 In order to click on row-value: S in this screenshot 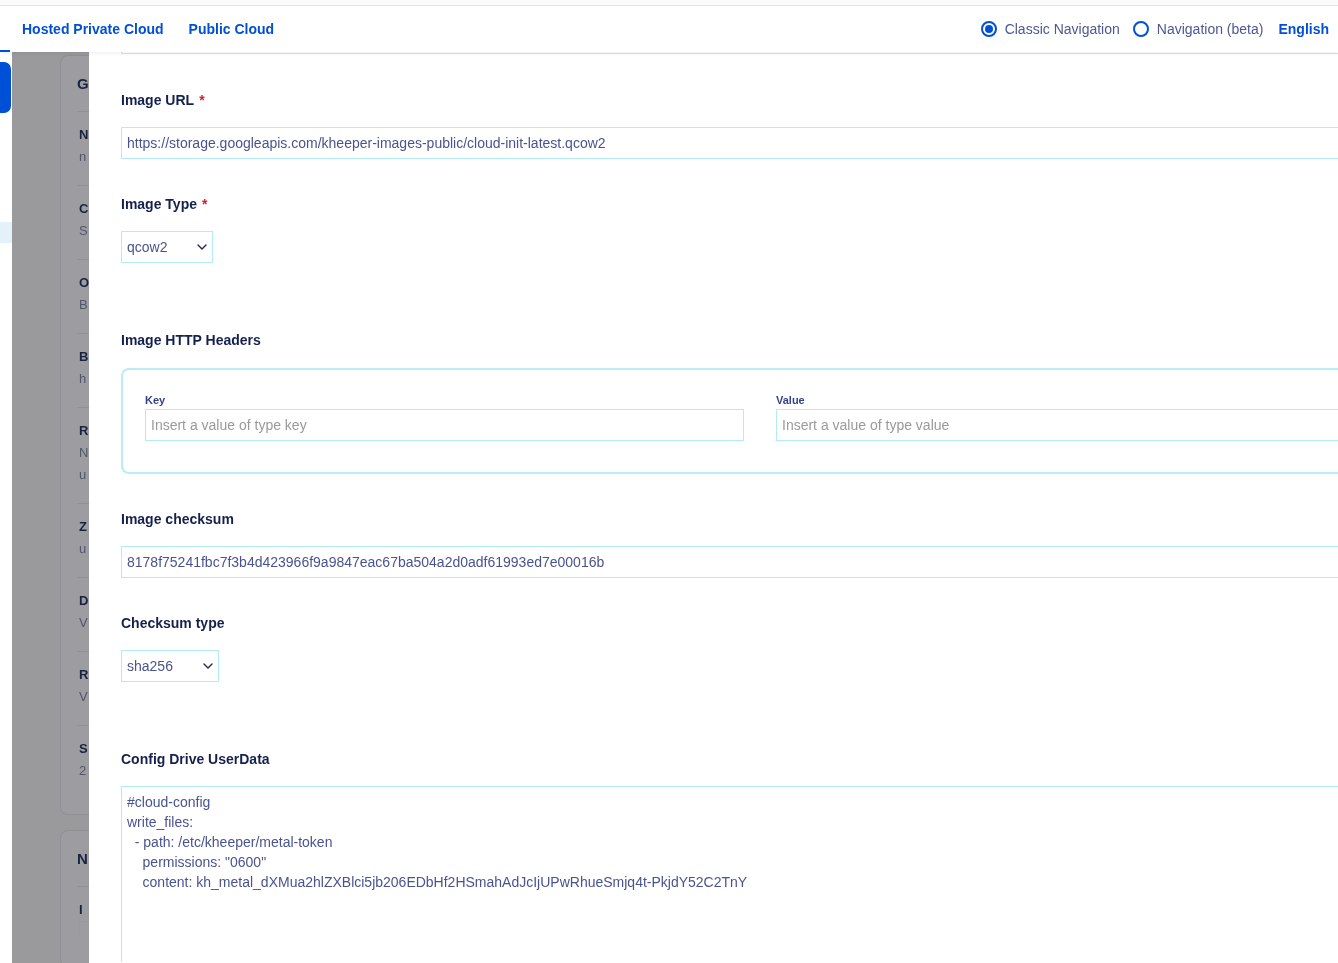, I will do `click(84, 231)`.